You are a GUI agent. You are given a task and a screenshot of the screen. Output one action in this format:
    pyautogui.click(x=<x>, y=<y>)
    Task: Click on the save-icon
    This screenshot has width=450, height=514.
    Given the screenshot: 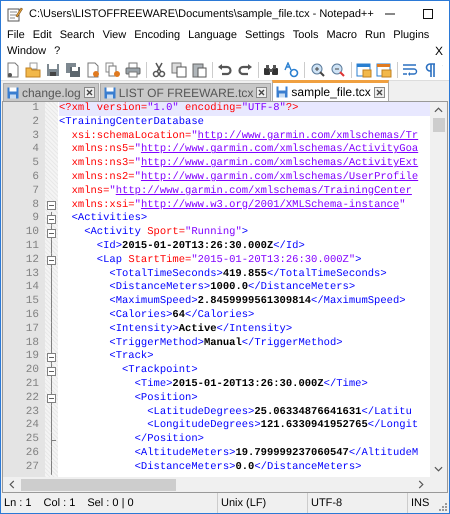 What is the action you would take?
    pyautogui.click(x=53, y=70)
    